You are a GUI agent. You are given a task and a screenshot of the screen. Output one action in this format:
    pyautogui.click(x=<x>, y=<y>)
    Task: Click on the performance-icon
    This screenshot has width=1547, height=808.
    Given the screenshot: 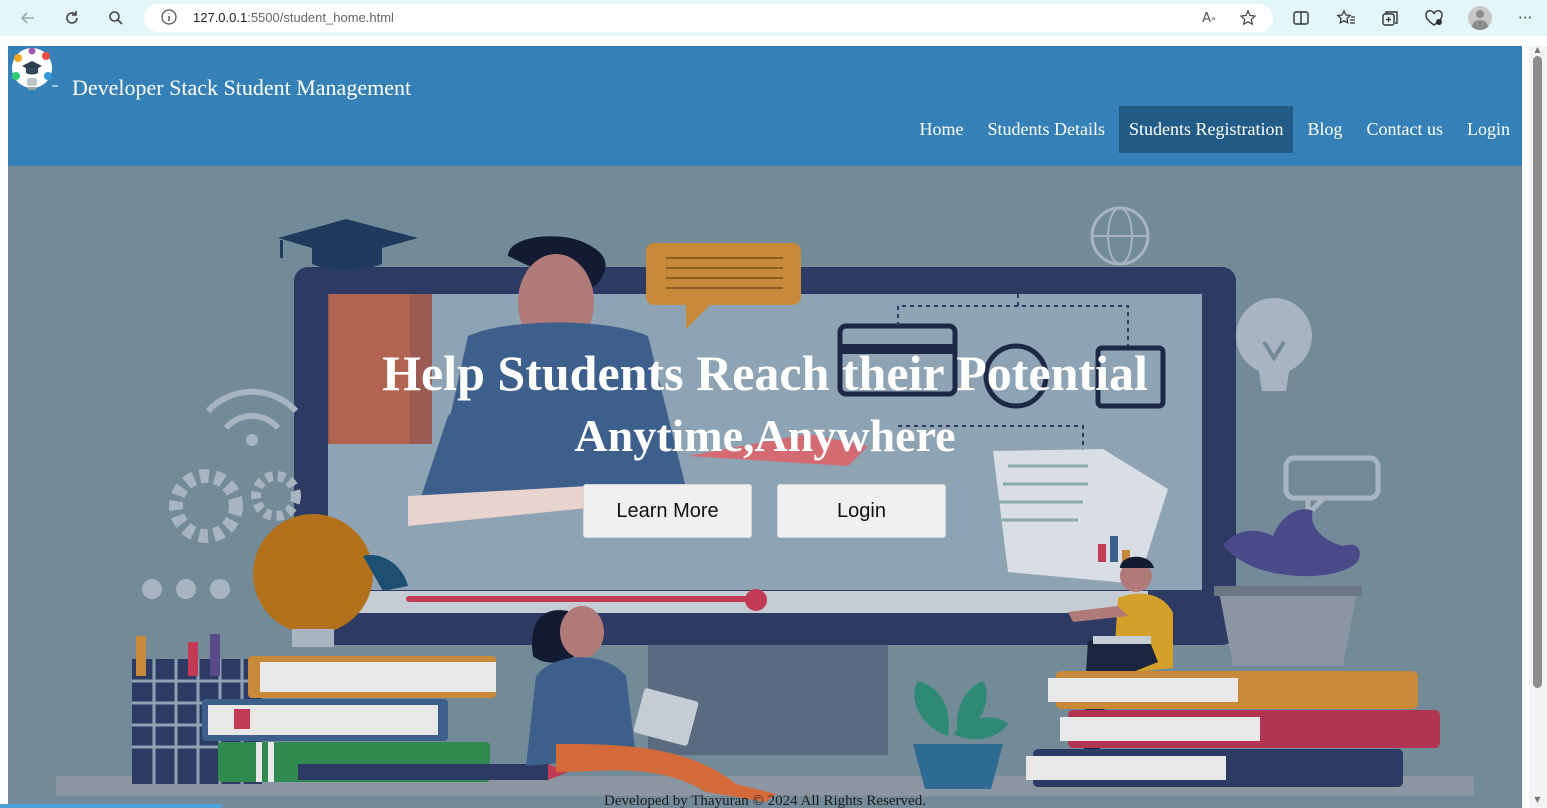 What is the action you would take?
    pyautogui.click(x=1434, y=18)
    